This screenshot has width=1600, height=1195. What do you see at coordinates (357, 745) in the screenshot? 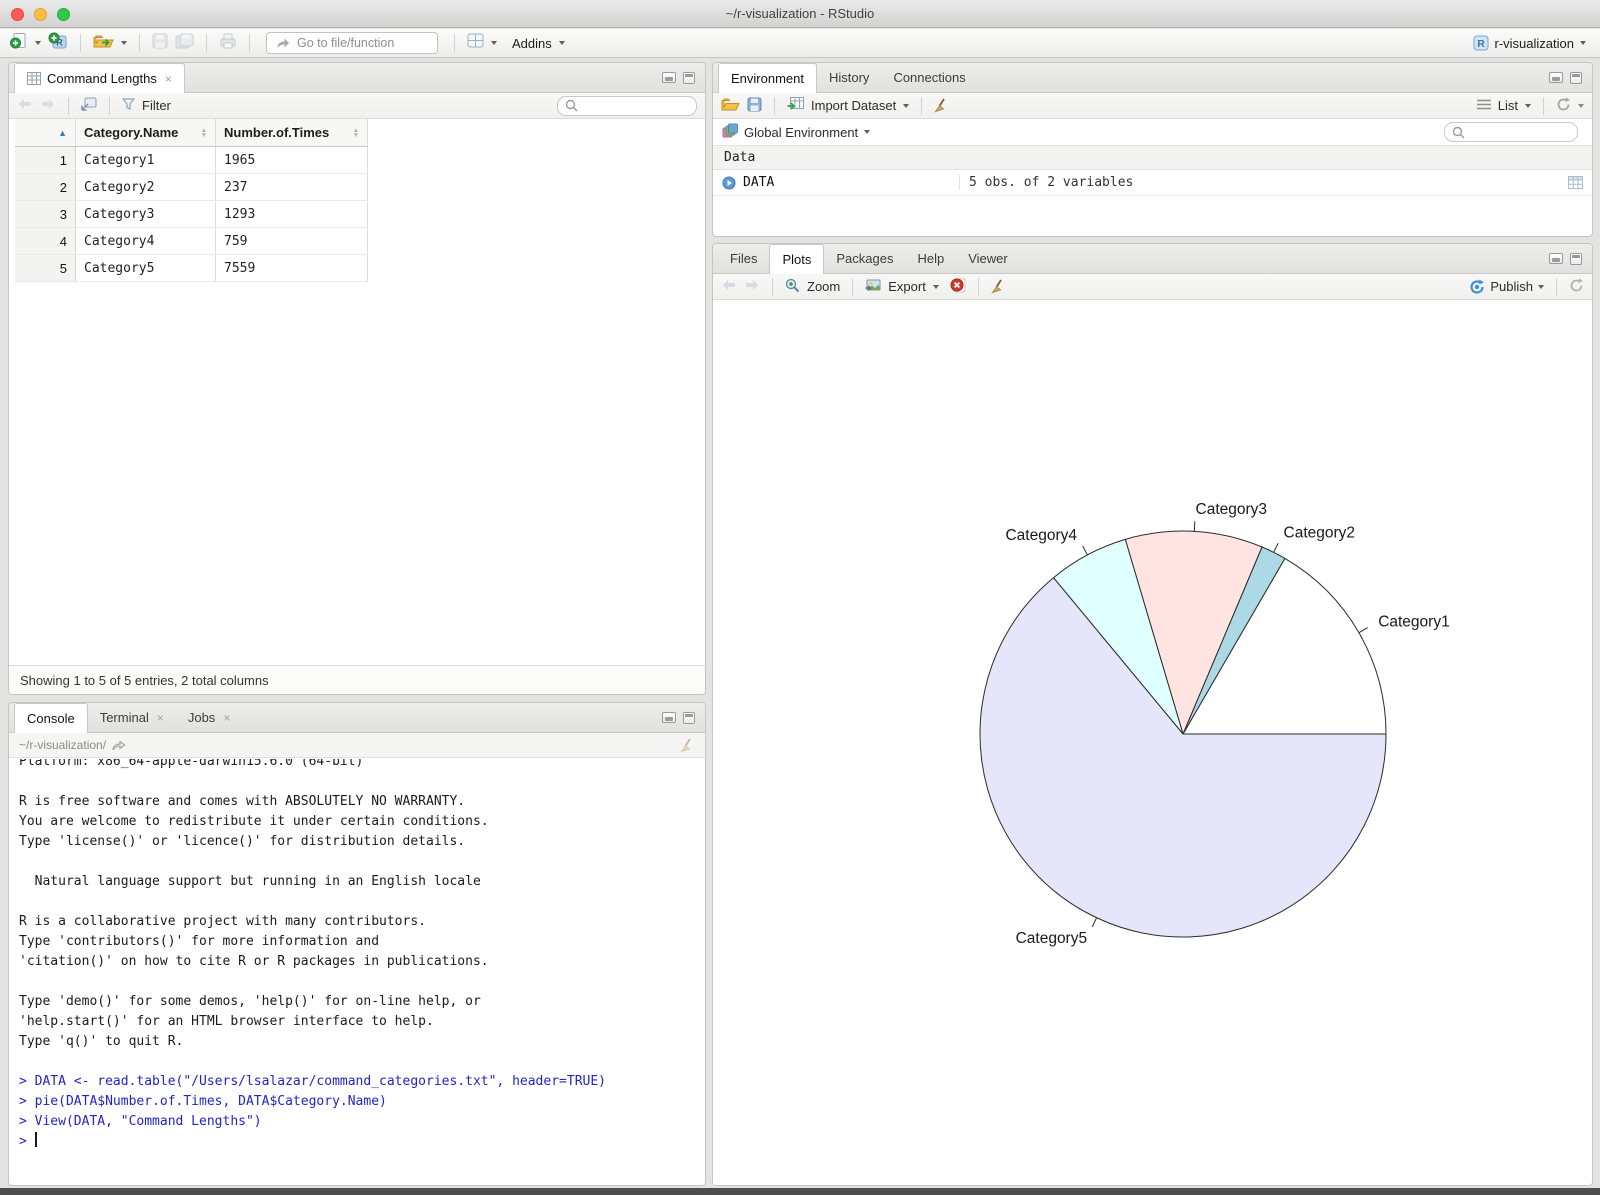
I see `console-working-dir-row: ~/r-visualization/` at bounding box center [357, 745].